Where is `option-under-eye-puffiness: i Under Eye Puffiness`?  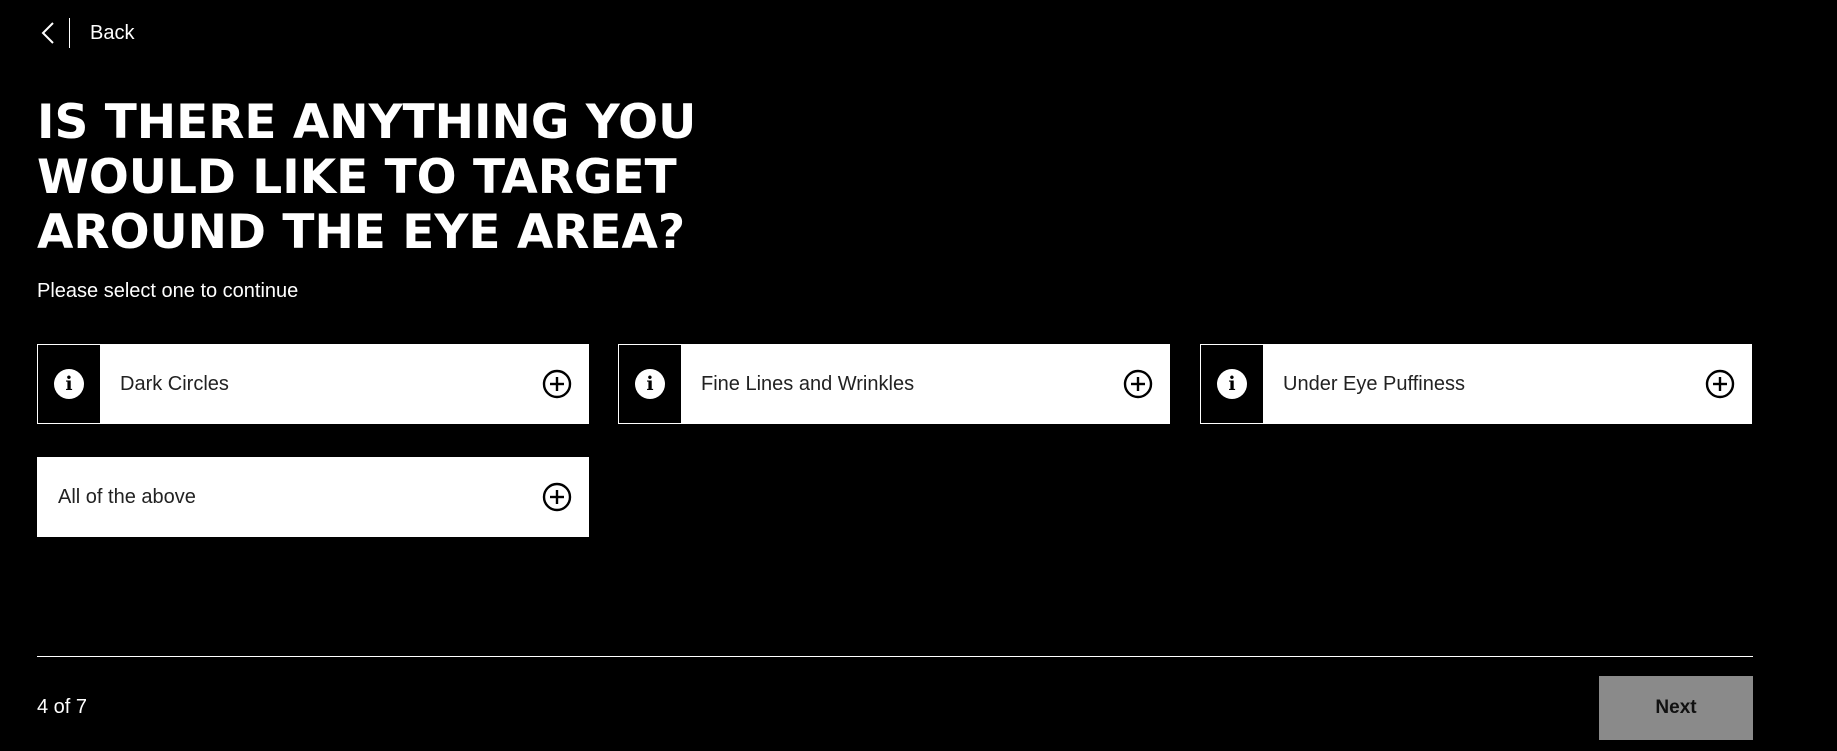 option-under-eye-puffiness: i Under Eye Puffiness is located at coordinates (1476, 384).